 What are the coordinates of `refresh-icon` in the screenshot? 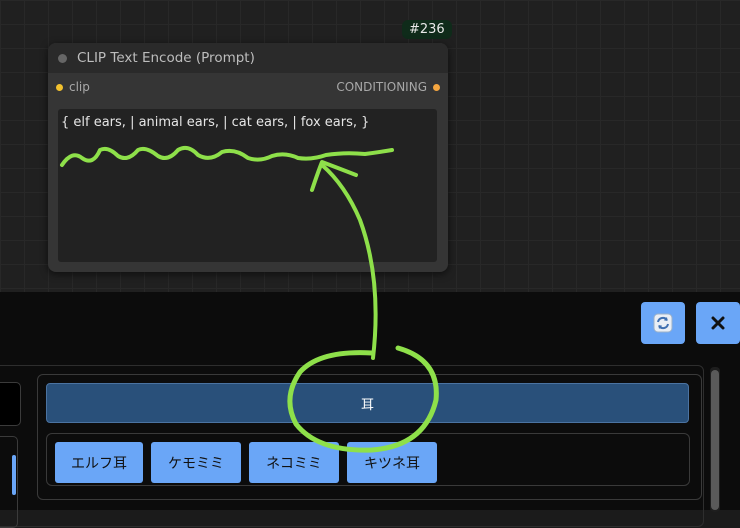 It's located at (663, 323).